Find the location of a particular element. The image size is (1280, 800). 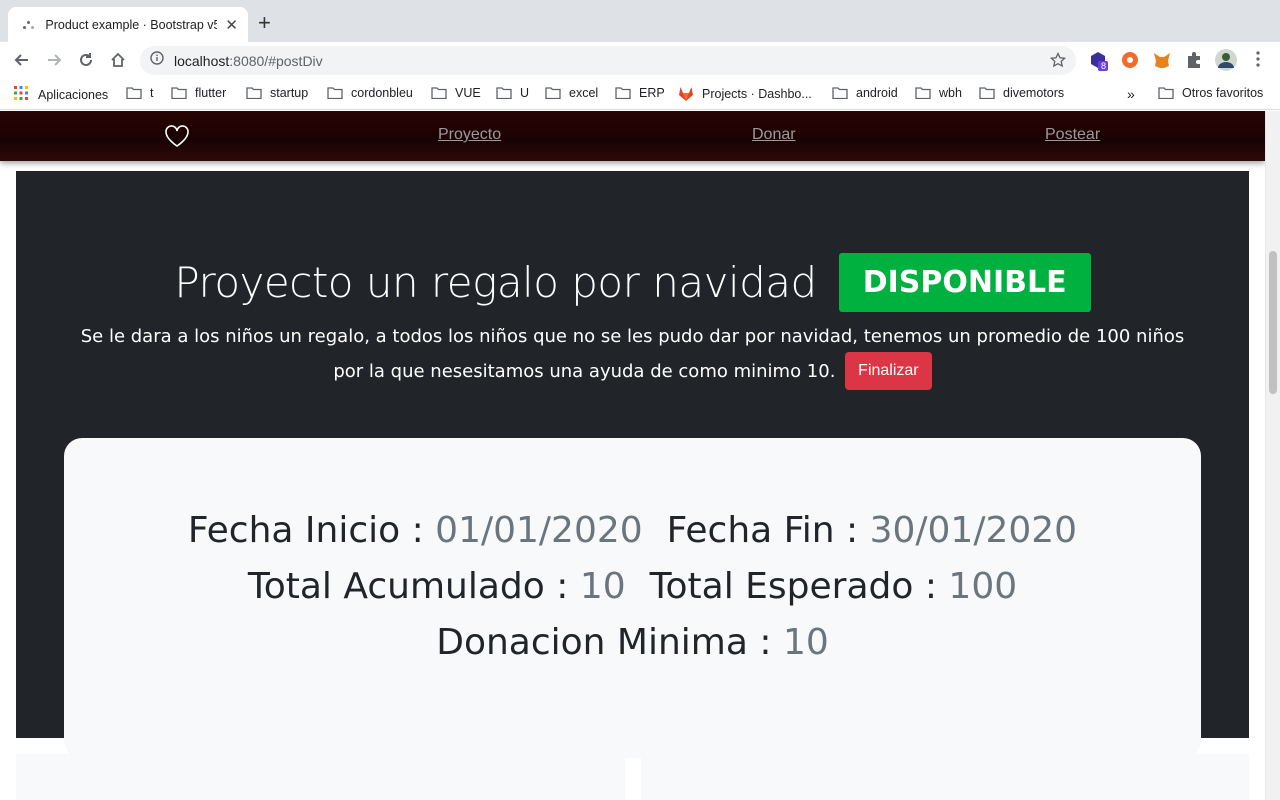

project-title: Proyecto un regalo por navidad is located at coordinates (495, 282).